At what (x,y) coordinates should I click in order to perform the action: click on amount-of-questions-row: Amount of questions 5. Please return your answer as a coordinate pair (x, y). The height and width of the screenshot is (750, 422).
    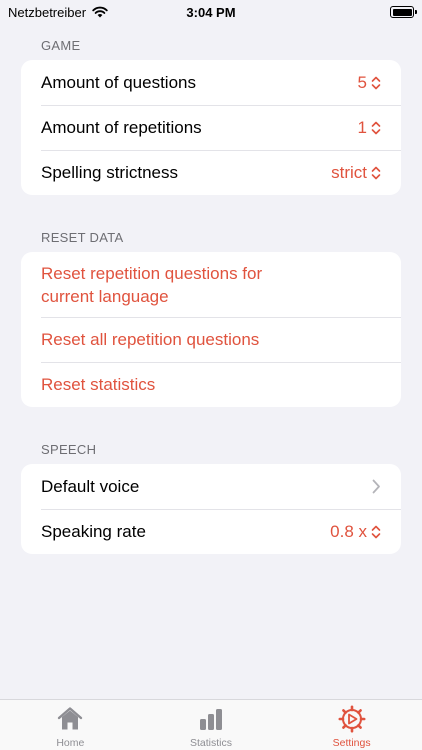
    Looking at the image, I should click on (211, 82).